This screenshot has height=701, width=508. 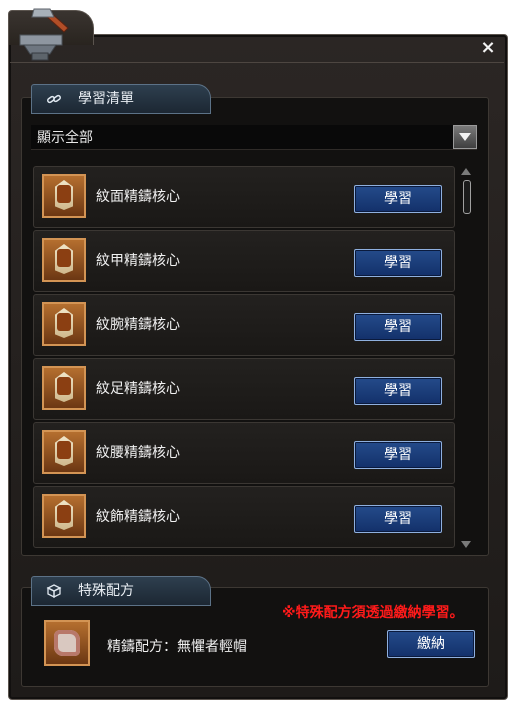 What do you see at coordinates (431, 644) in the screenshot?
I see `submit-button: 繳納` at bounding box center [431, 644].